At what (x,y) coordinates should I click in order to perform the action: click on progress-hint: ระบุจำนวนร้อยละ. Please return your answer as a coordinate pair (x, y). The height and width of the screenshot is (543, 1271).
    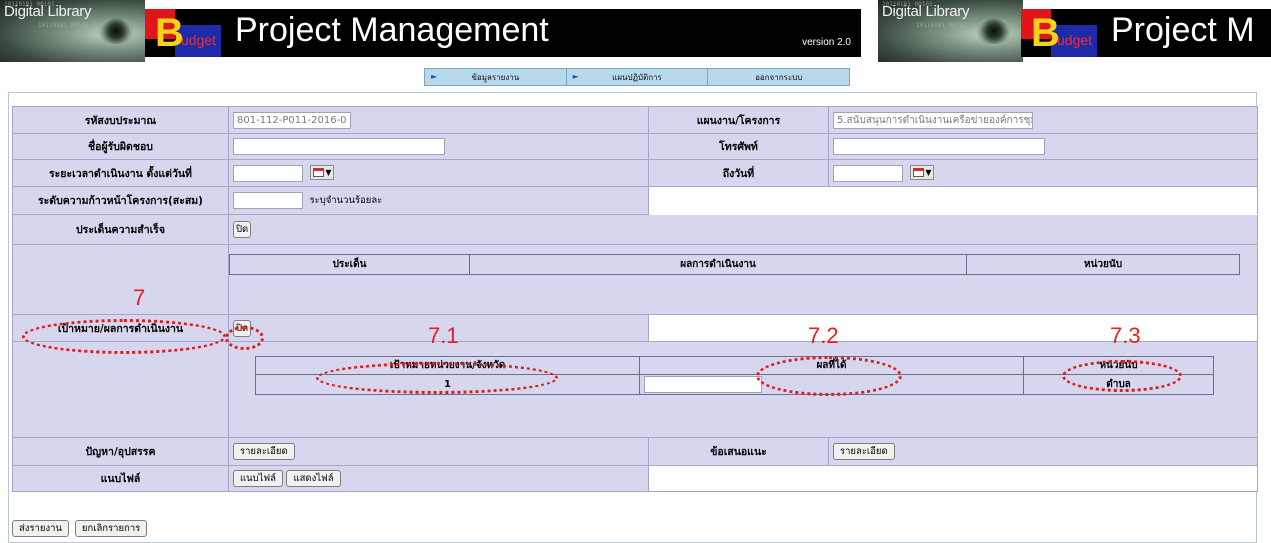
    Looking at the image, I should click on (346, 200).